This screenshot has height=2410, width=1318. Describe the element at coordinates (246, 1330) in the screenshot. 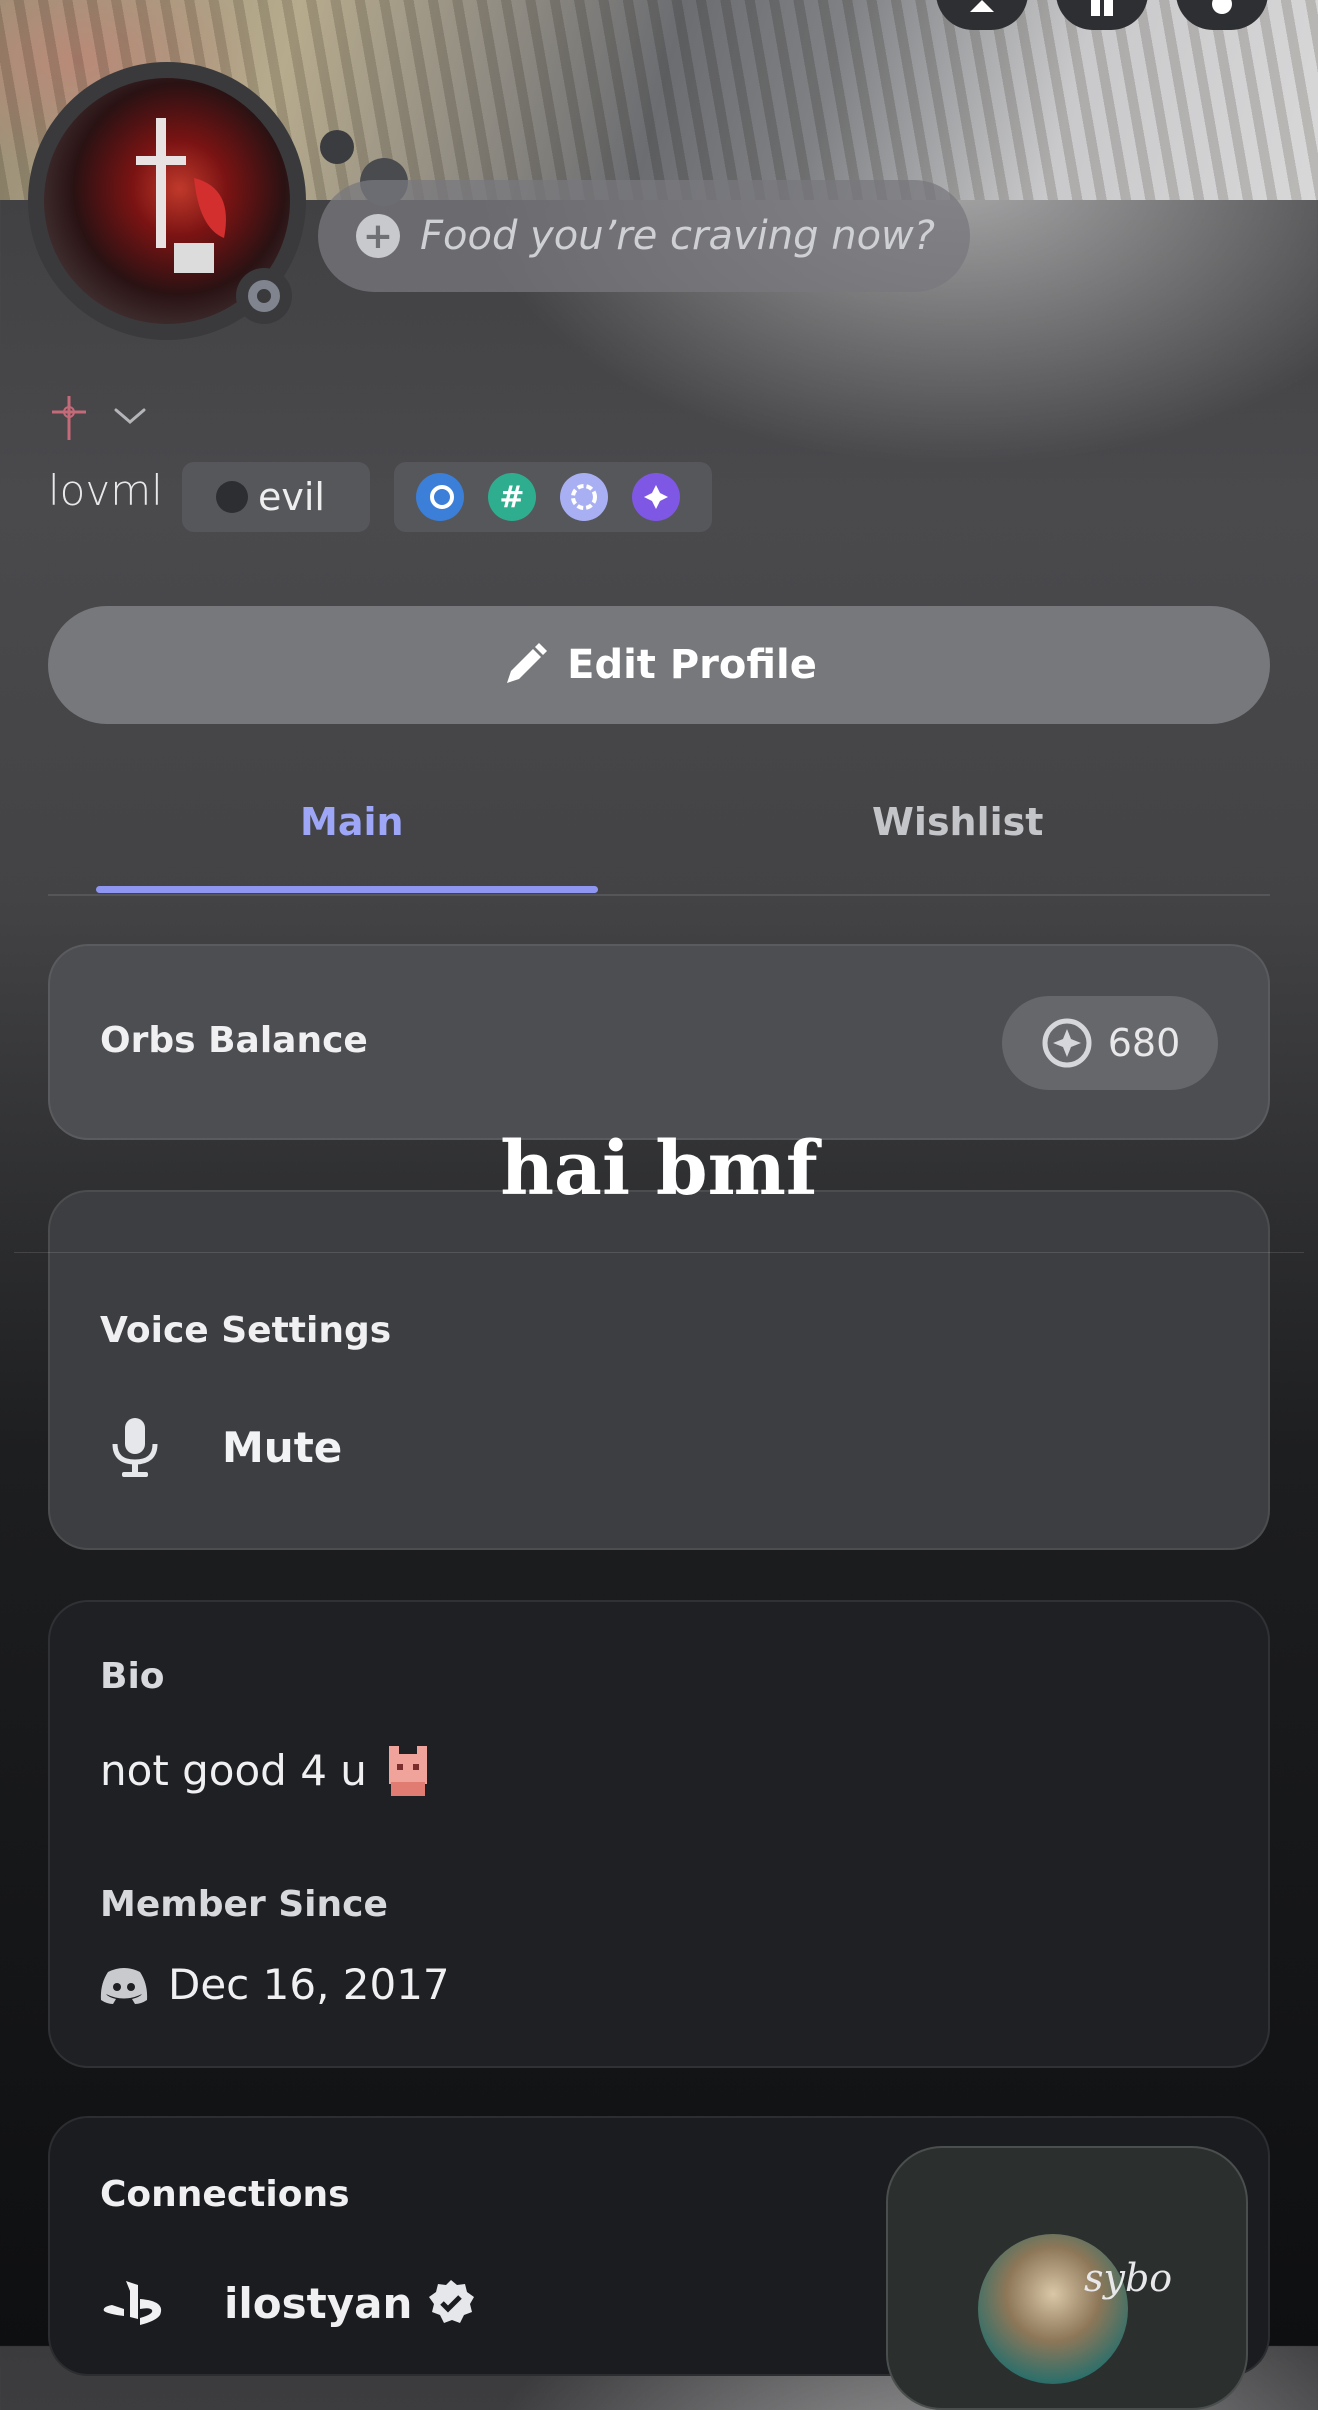

I see `voice-settings-title: Voice Settings` at that location.